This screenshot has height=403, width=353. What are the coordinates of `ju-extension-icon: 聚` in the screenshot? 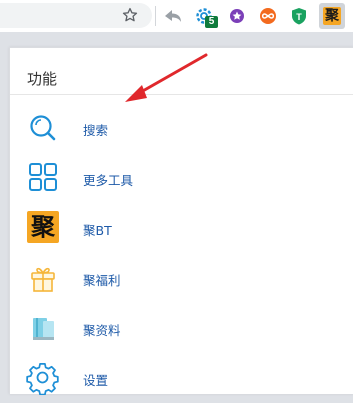 It's located at (332, 16).